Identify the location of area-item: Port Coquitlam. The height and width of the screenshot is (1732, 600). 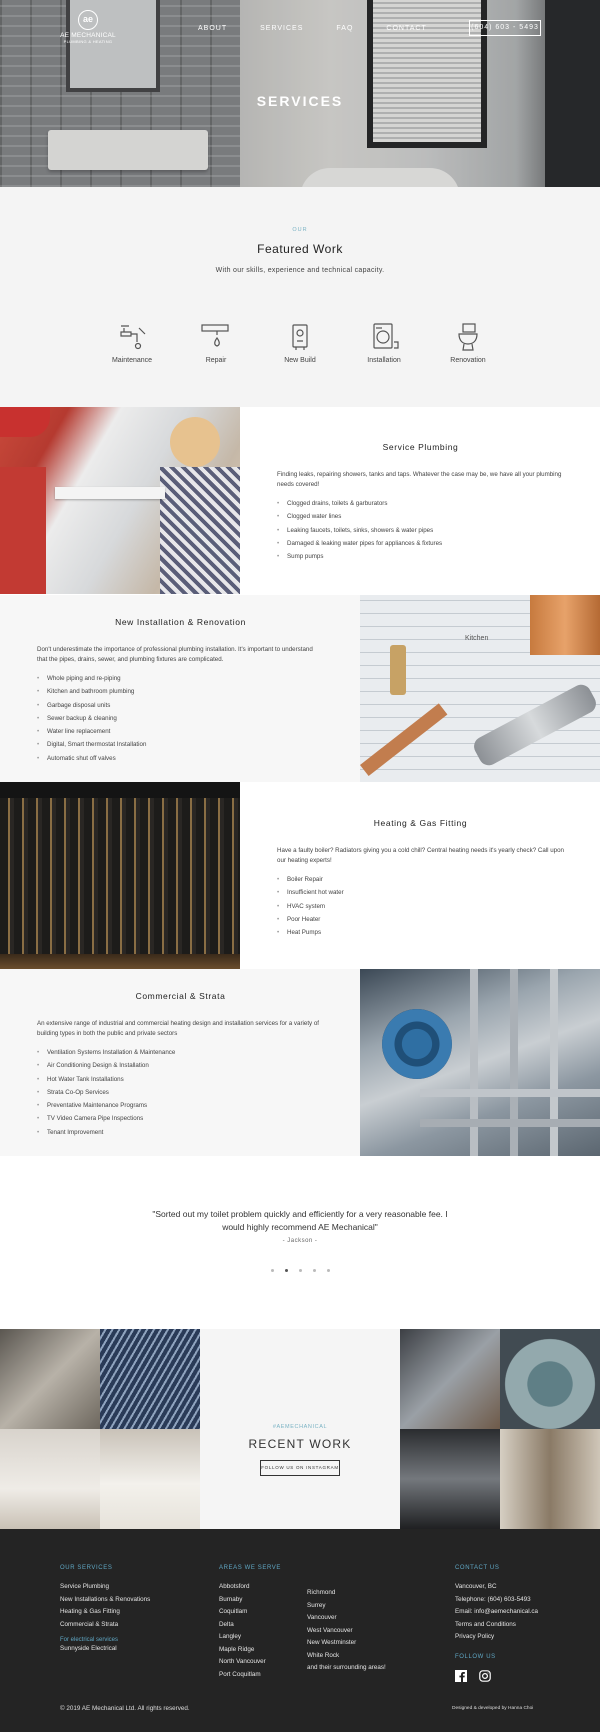
(240, 1674).